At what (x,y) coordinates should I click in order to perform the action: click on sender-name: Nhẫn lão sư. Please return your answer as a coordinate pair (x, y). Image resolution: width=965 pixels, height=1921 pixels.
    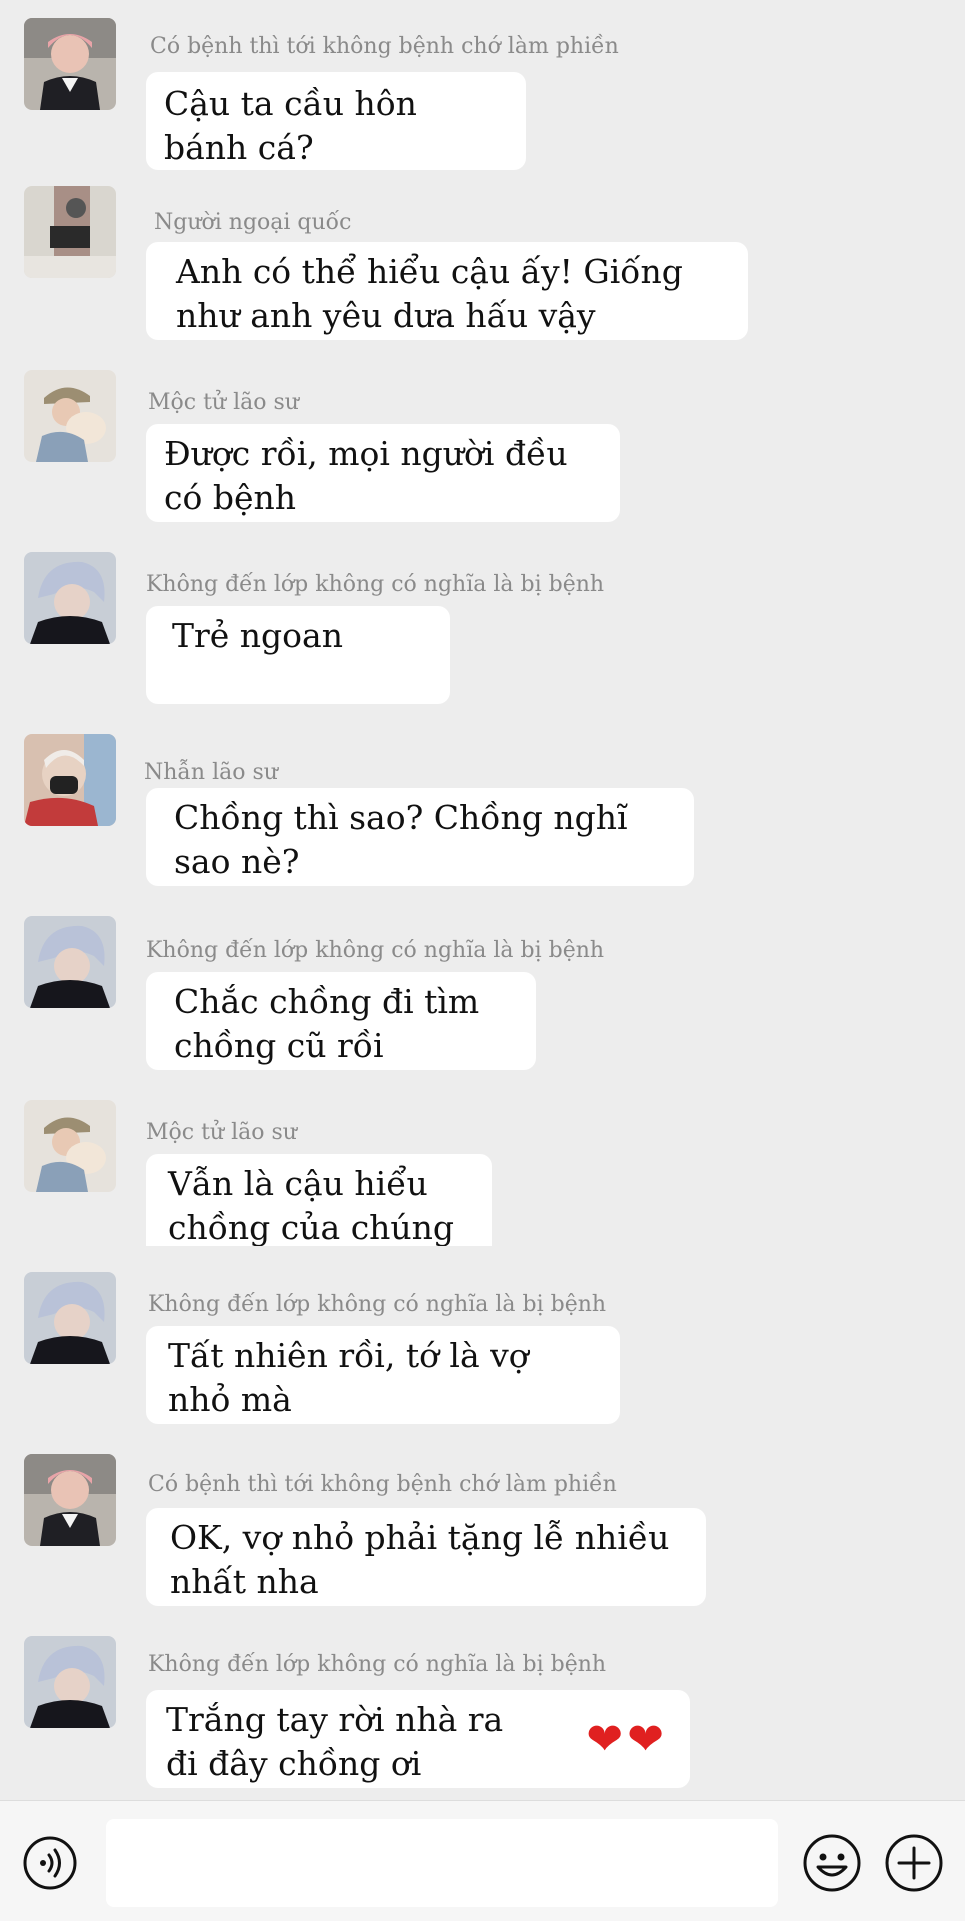
    Looking at the image, I should click on (211, 772).